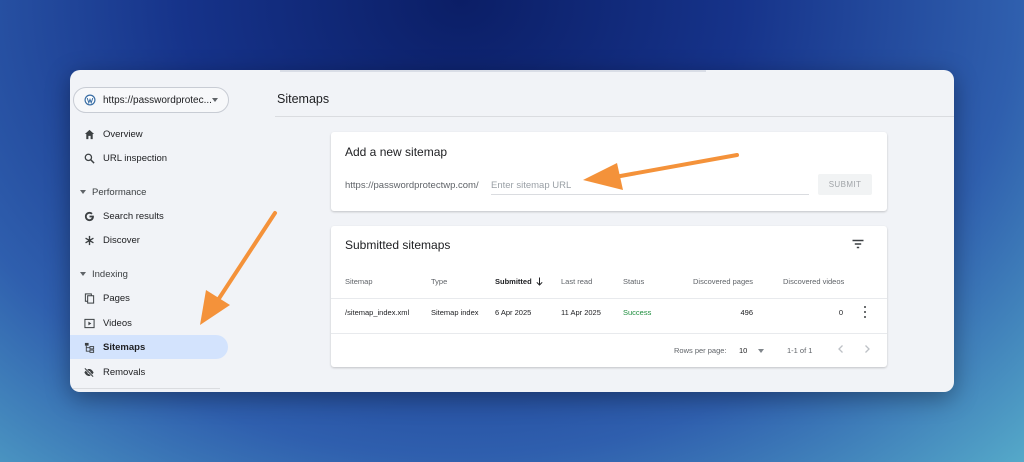 The height and width of the screenshot is (462, 1024). I want to click on home-icon, so click(89, 134).